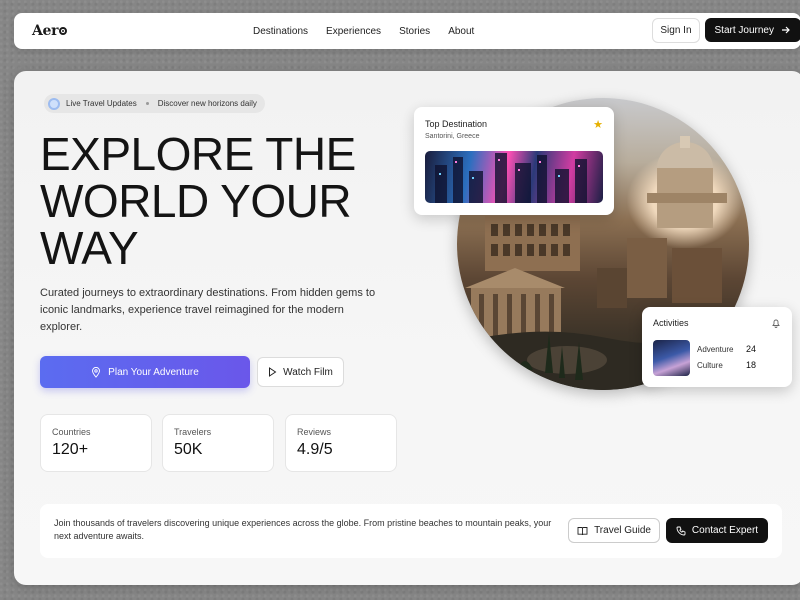  What do you see at coordinates (732, 365) in the screenshot?
I see `activity-row-culture: Culture 18` at bounding box center [732, 365].